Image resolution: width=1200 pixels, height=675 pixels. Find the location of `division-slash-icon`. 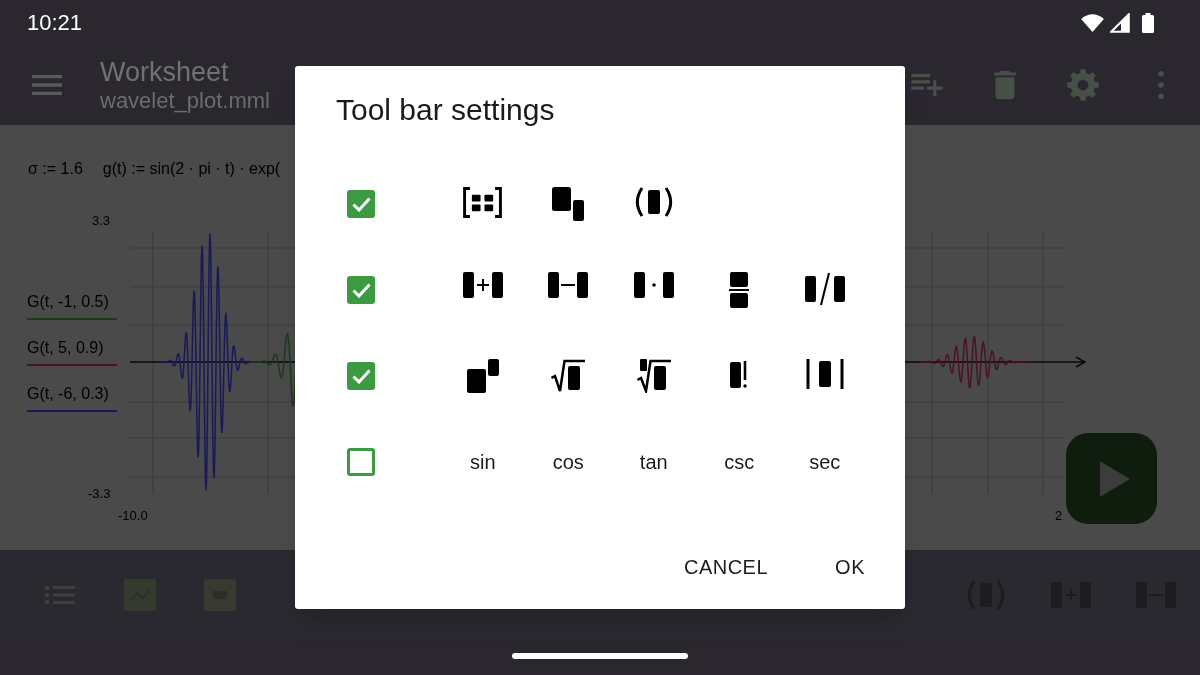

division-slash-icon is located at coordinates (824, 289).